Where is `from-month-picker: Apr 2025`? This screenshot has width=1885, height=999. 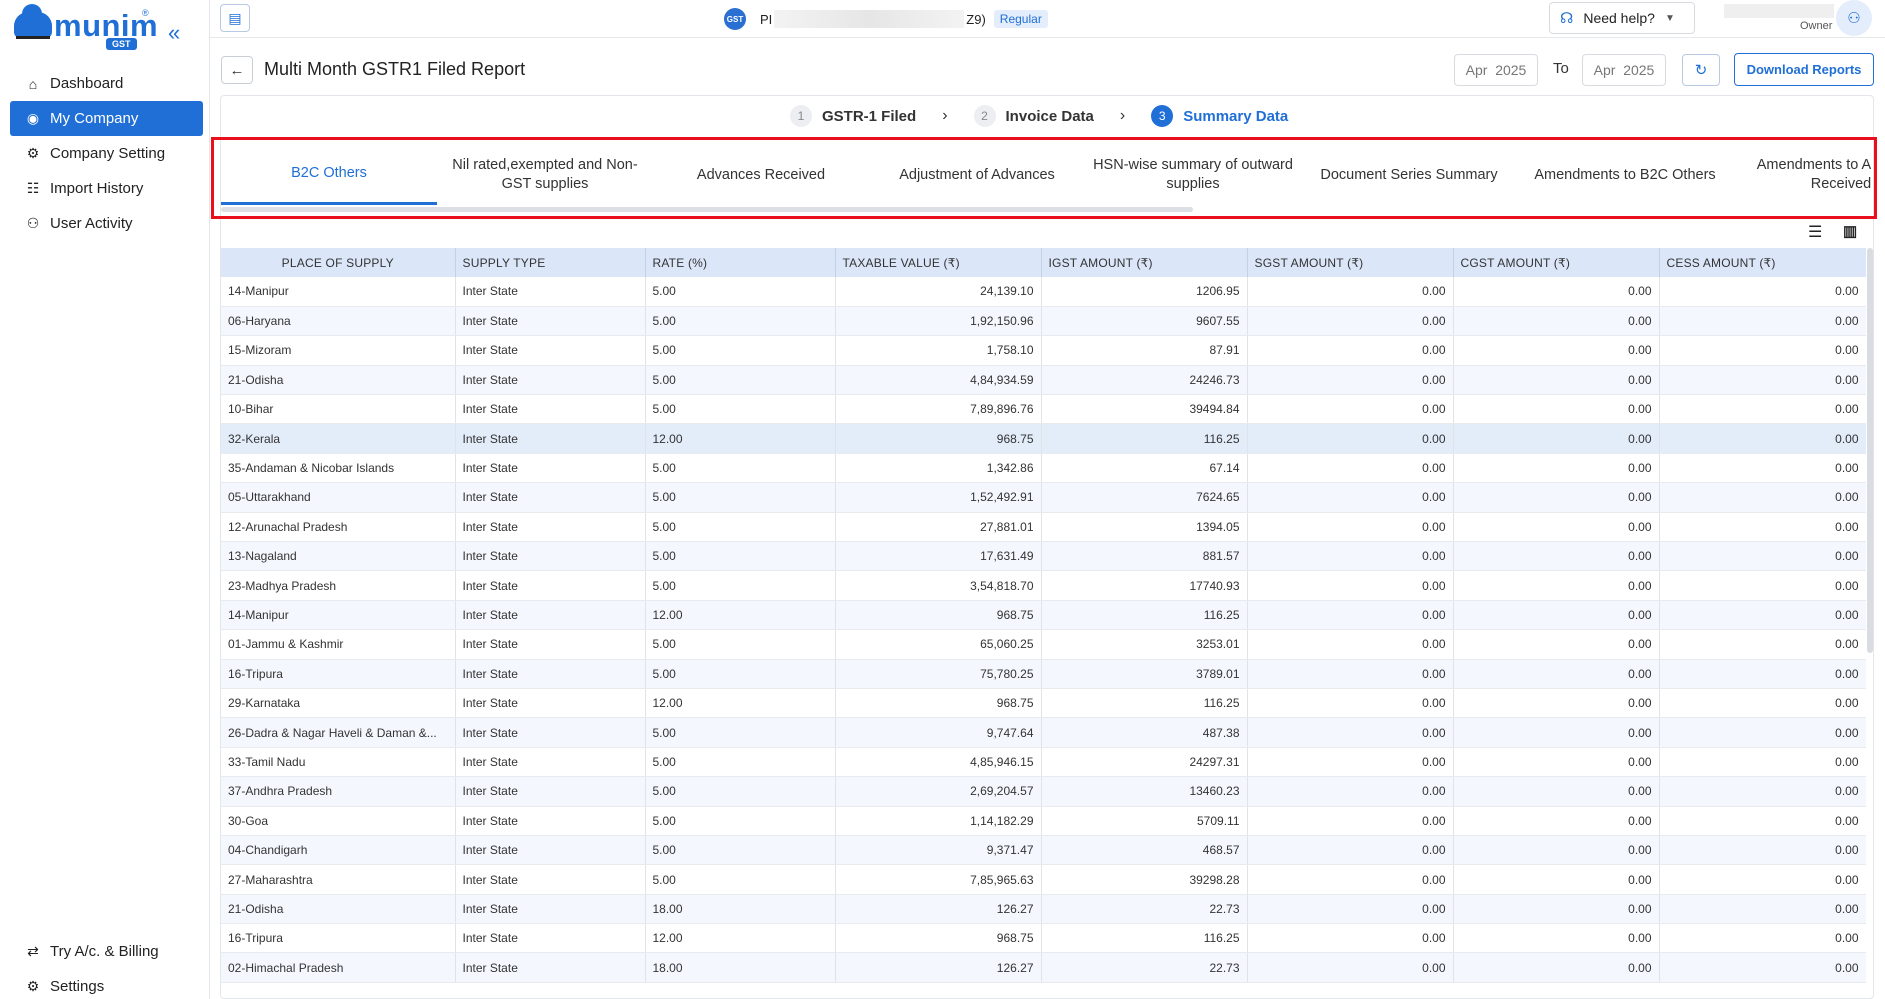 from-month-picker: Apr 2025 is located at coordinates (1496, 70).